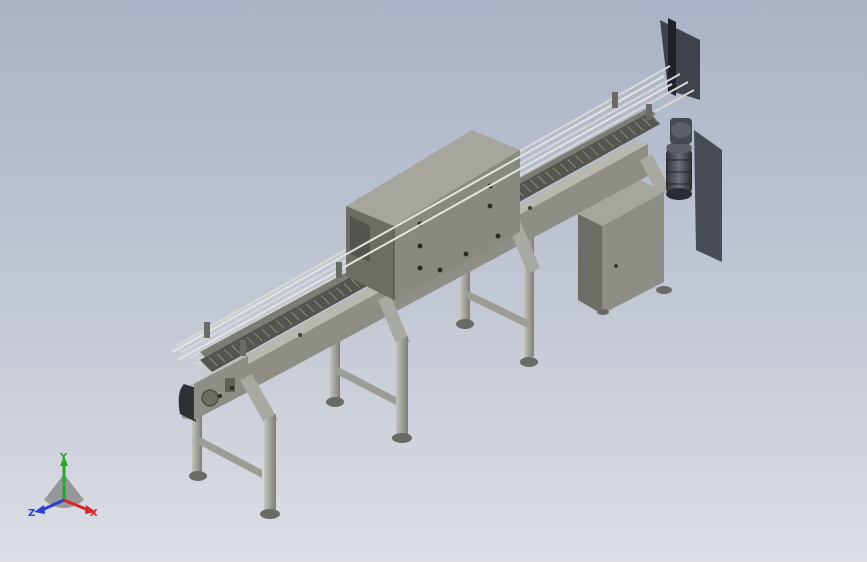 This screenshot has width=867, height=562. I want to click on tunnel-cabinet, so click(433, 215).